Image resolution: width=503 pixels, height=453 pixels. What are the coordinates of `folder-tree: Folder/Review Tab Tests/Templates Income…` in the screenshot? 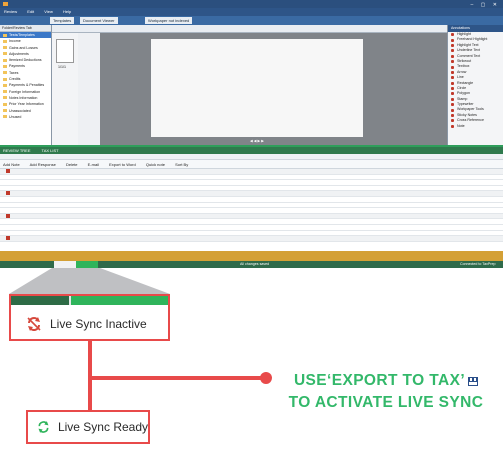 It's located at (26, 85).